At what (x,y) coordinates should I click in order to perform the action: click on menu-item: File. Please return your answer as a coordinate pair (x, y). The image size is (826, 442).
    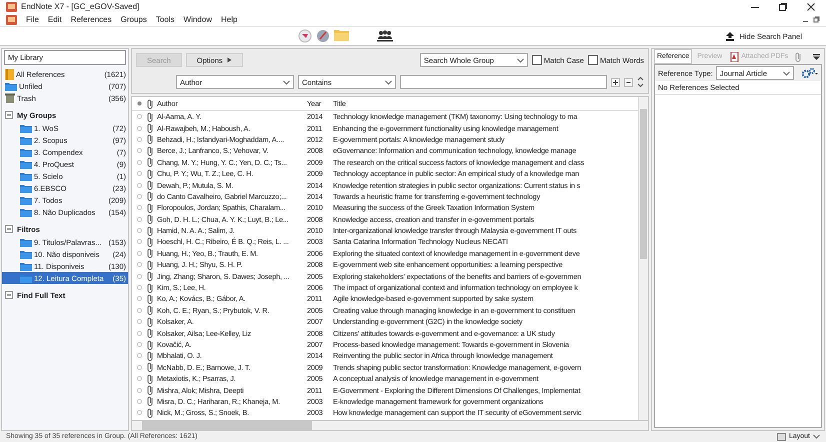
    Looking at the image, I should click on (32, 19).